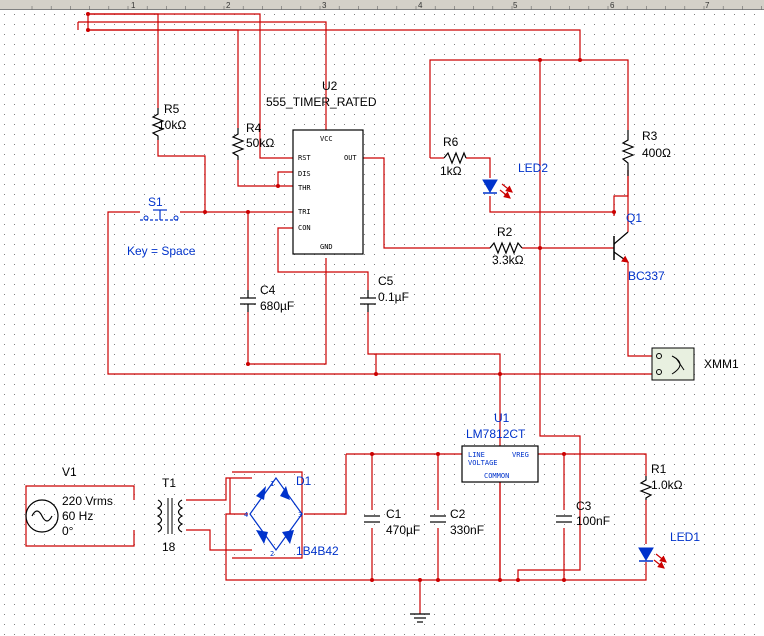 The width and height of the screenshot is (764, 636). Describe the element at coordinates (69, 472) in the screenshot. I see `v1-ref: V1` at that location.